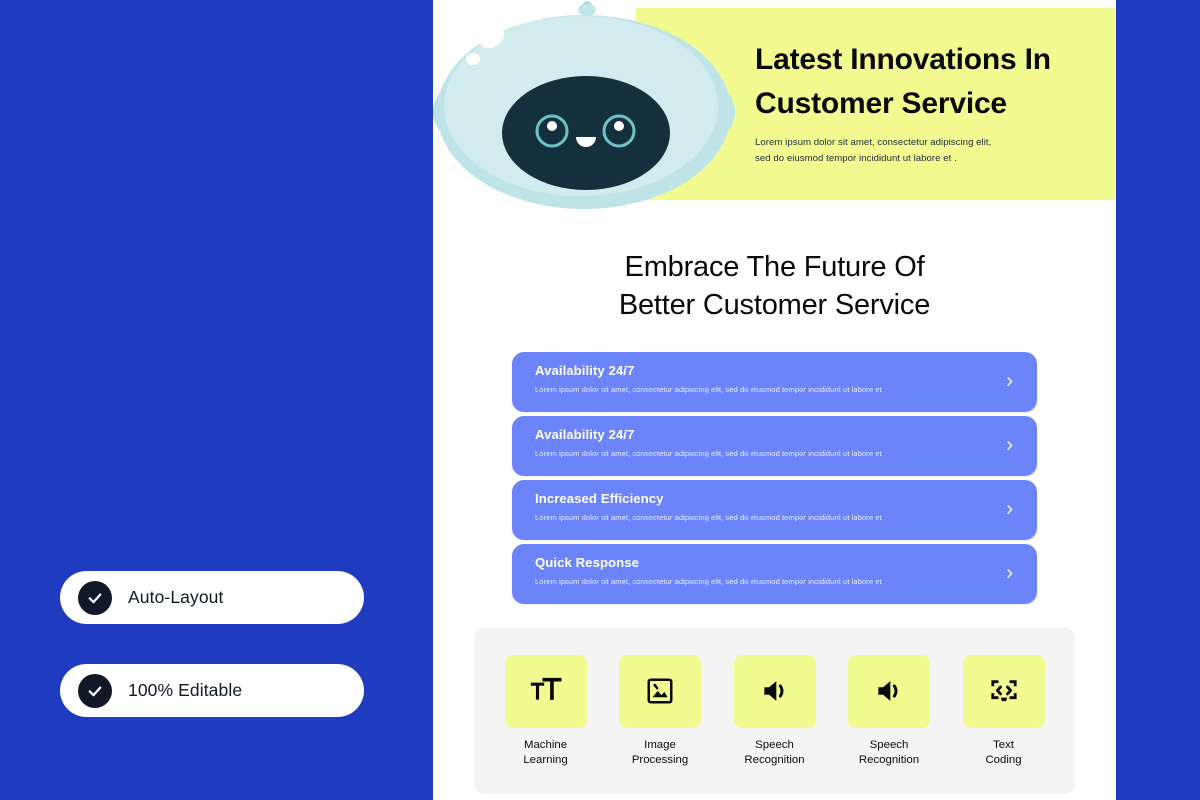 Image resolution: width=1200 pixels, height=800 pixels. What do you see at coordinates (1003, 744) in the screenshot?
I see `tech-label-line-1: Text` at bounding box center [1003, 744].